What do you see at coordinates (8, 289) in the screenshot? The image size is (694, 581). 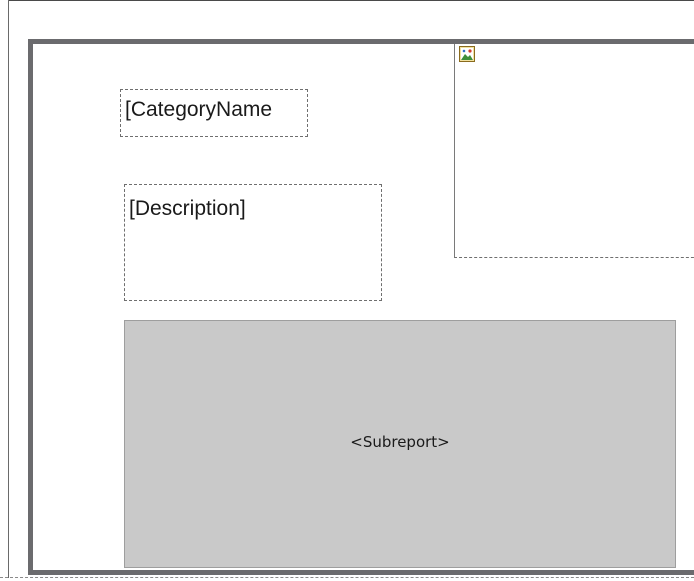 I see `canvas-left-edge` at bounding box center [8, 289].